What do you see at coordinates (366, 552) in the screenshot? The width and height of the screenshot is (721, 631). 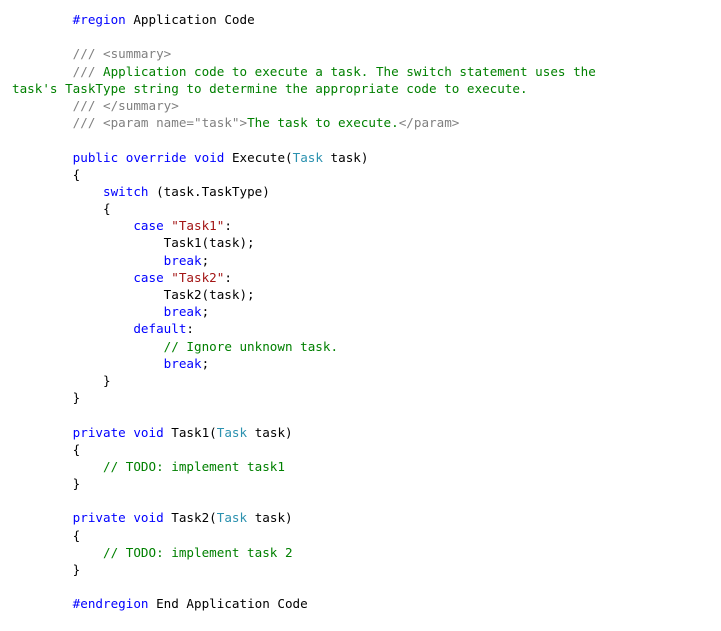 I see `code-line: // TODO: implement task 2` at bounding box center [366, 552].